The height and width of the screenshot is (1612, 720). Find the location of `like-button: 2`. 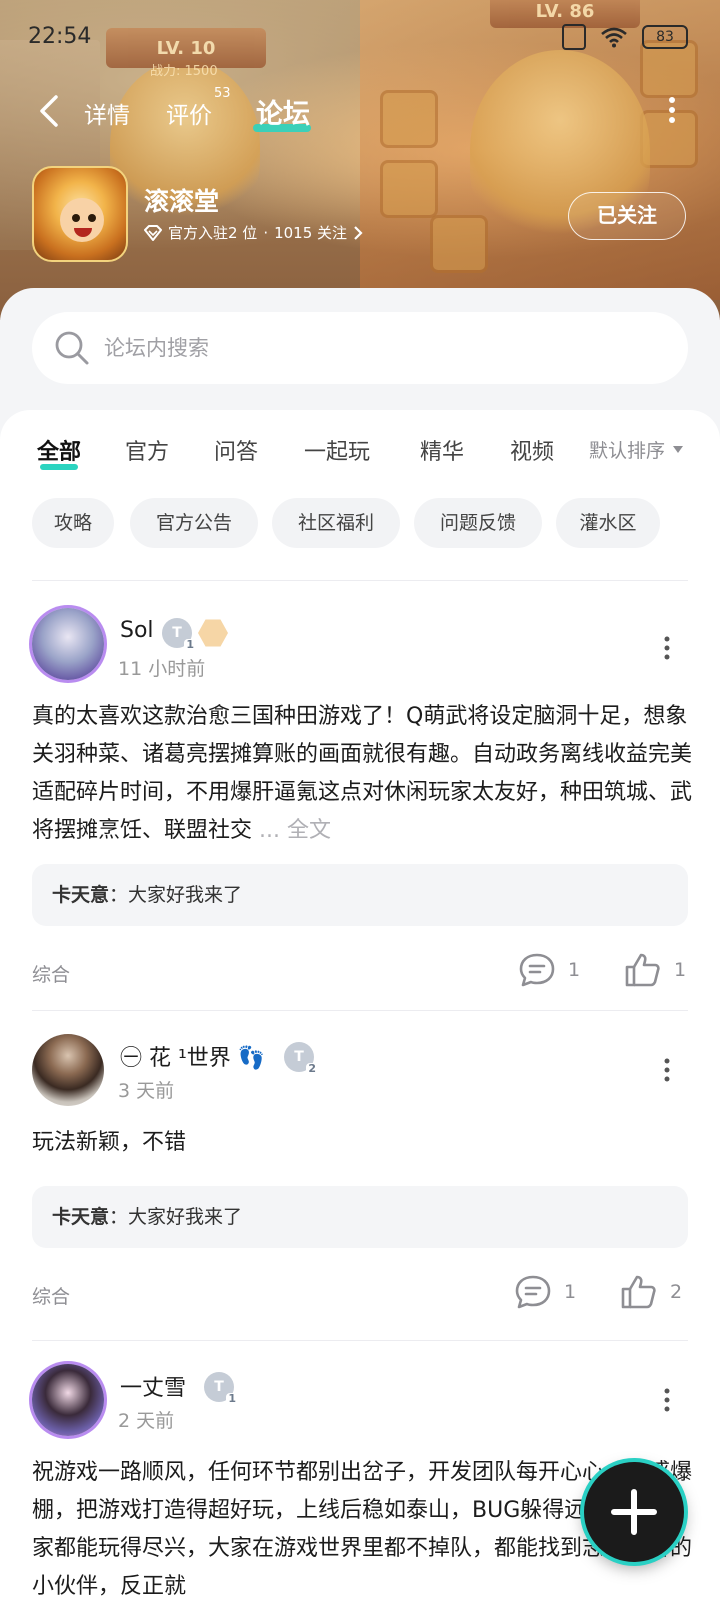

like-button: 2 is located at coordinates (651, 1292).